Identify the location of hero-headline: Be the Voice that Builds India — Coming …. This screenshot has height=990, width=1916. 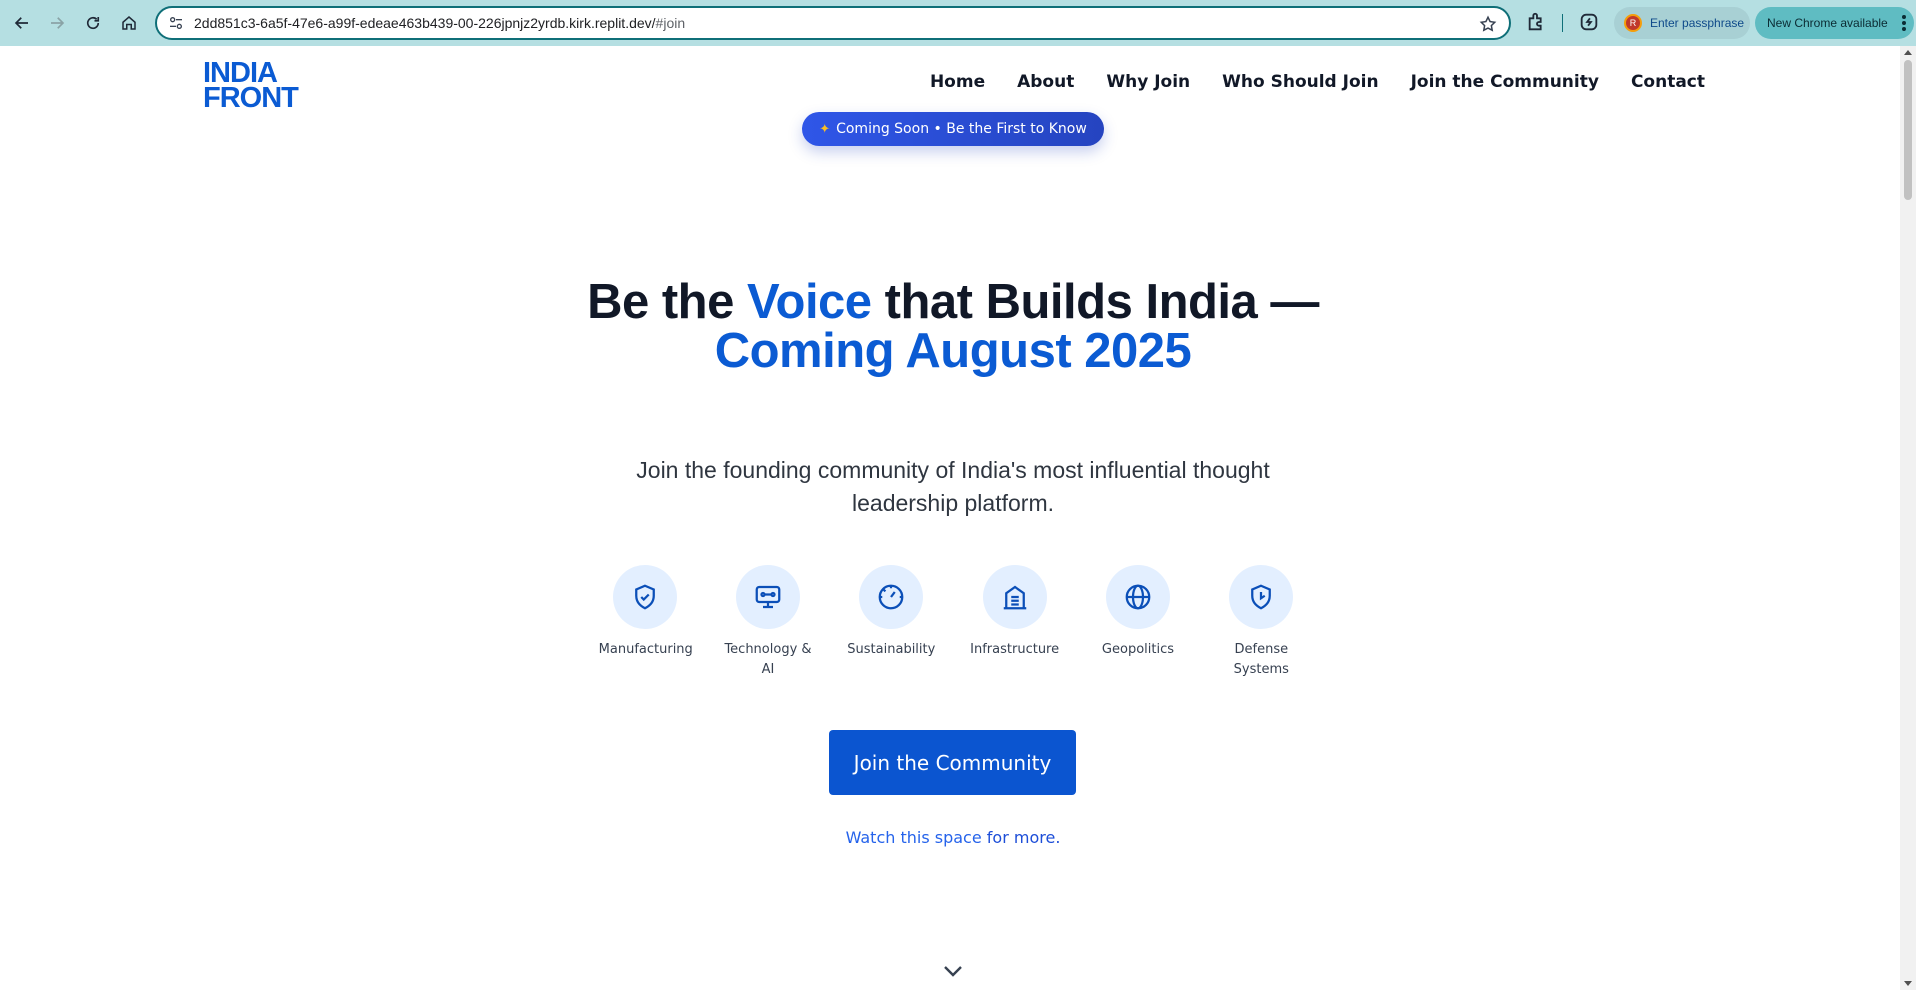
(953, 327).